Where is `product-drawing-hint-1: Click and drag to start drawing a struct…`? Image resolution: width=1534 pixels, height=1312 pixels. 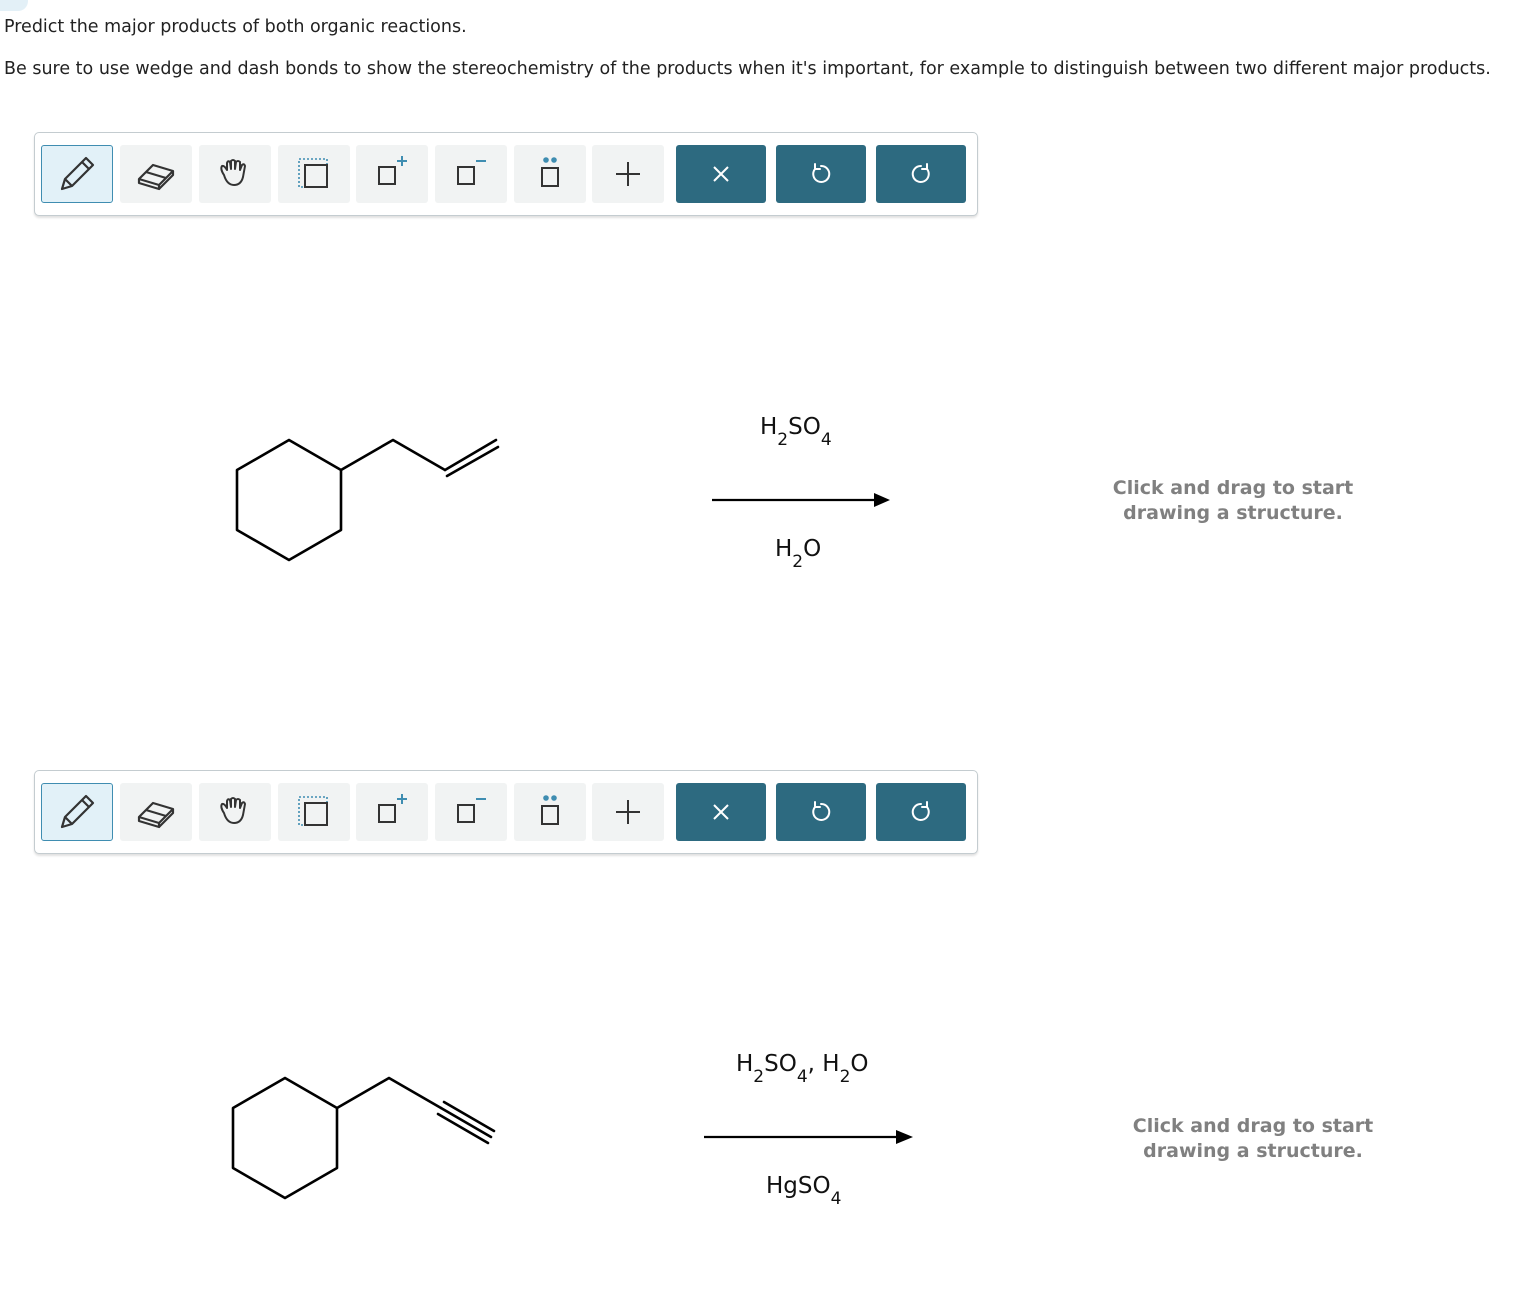 product-drawing-hint-1: Click and drag to start drawing a struct… is located at coordinates (1233, 501).